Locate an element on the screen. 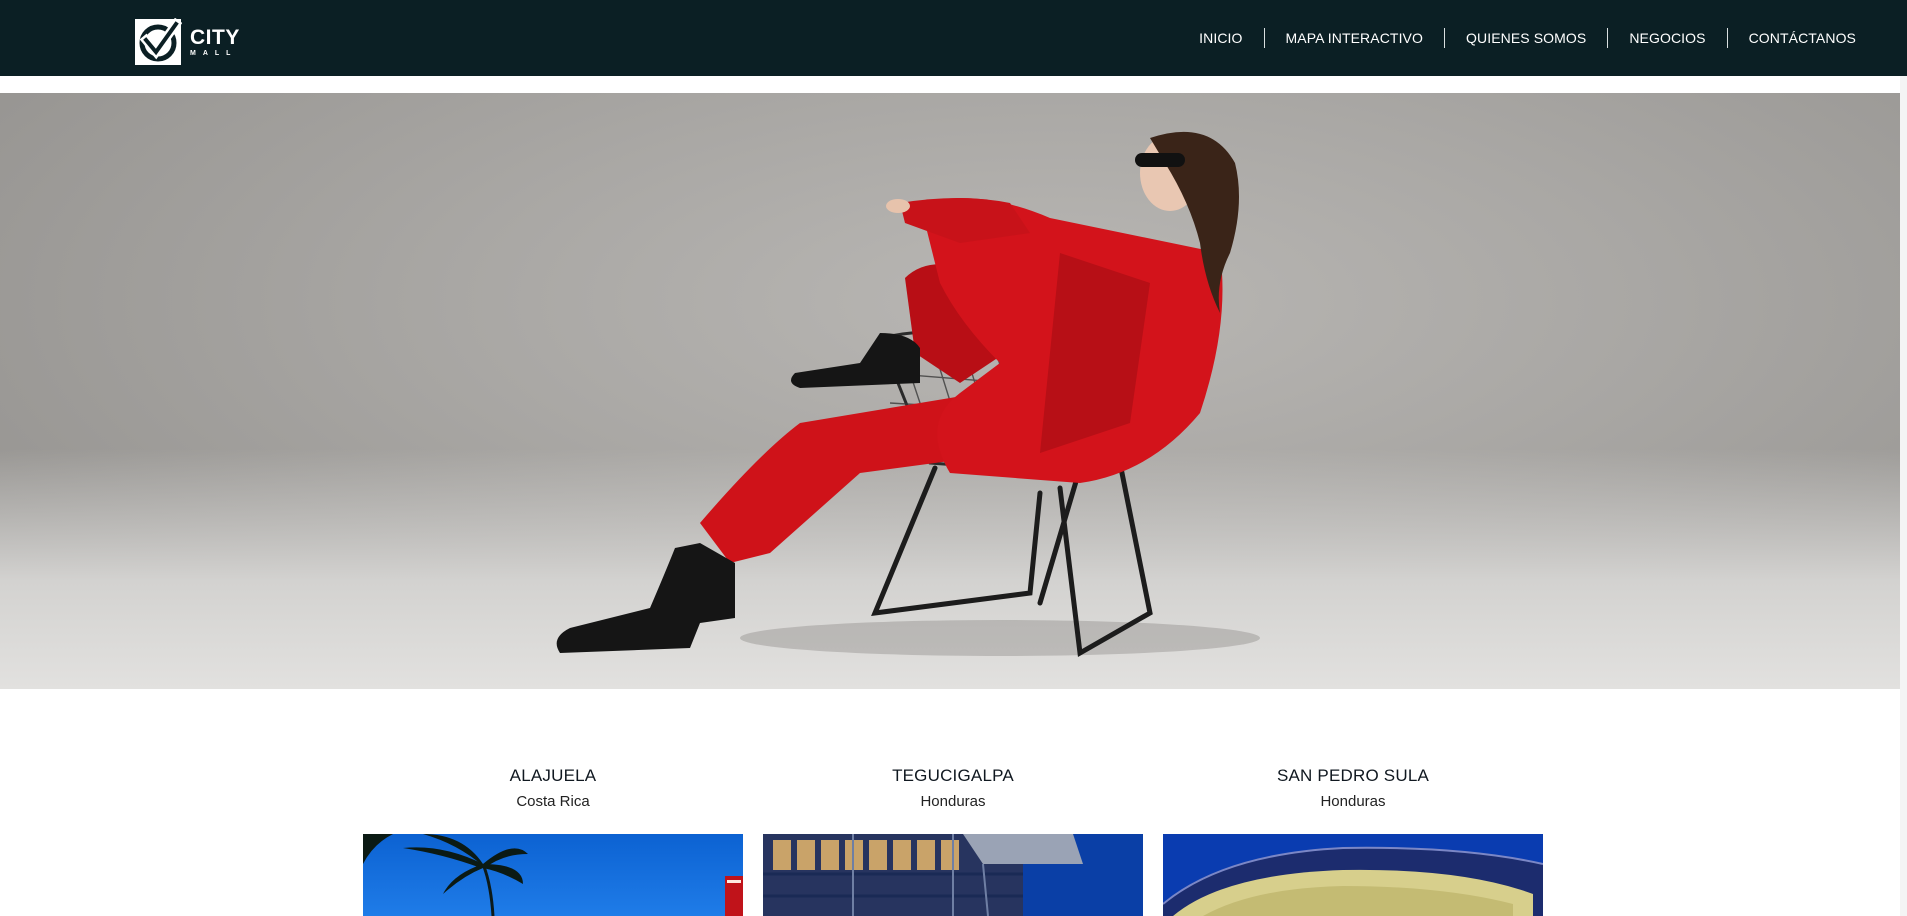 The width and height of the screenshot is (1907, 916). san-pedro-sula-photo-icon is located at coordinates (1353, 875).